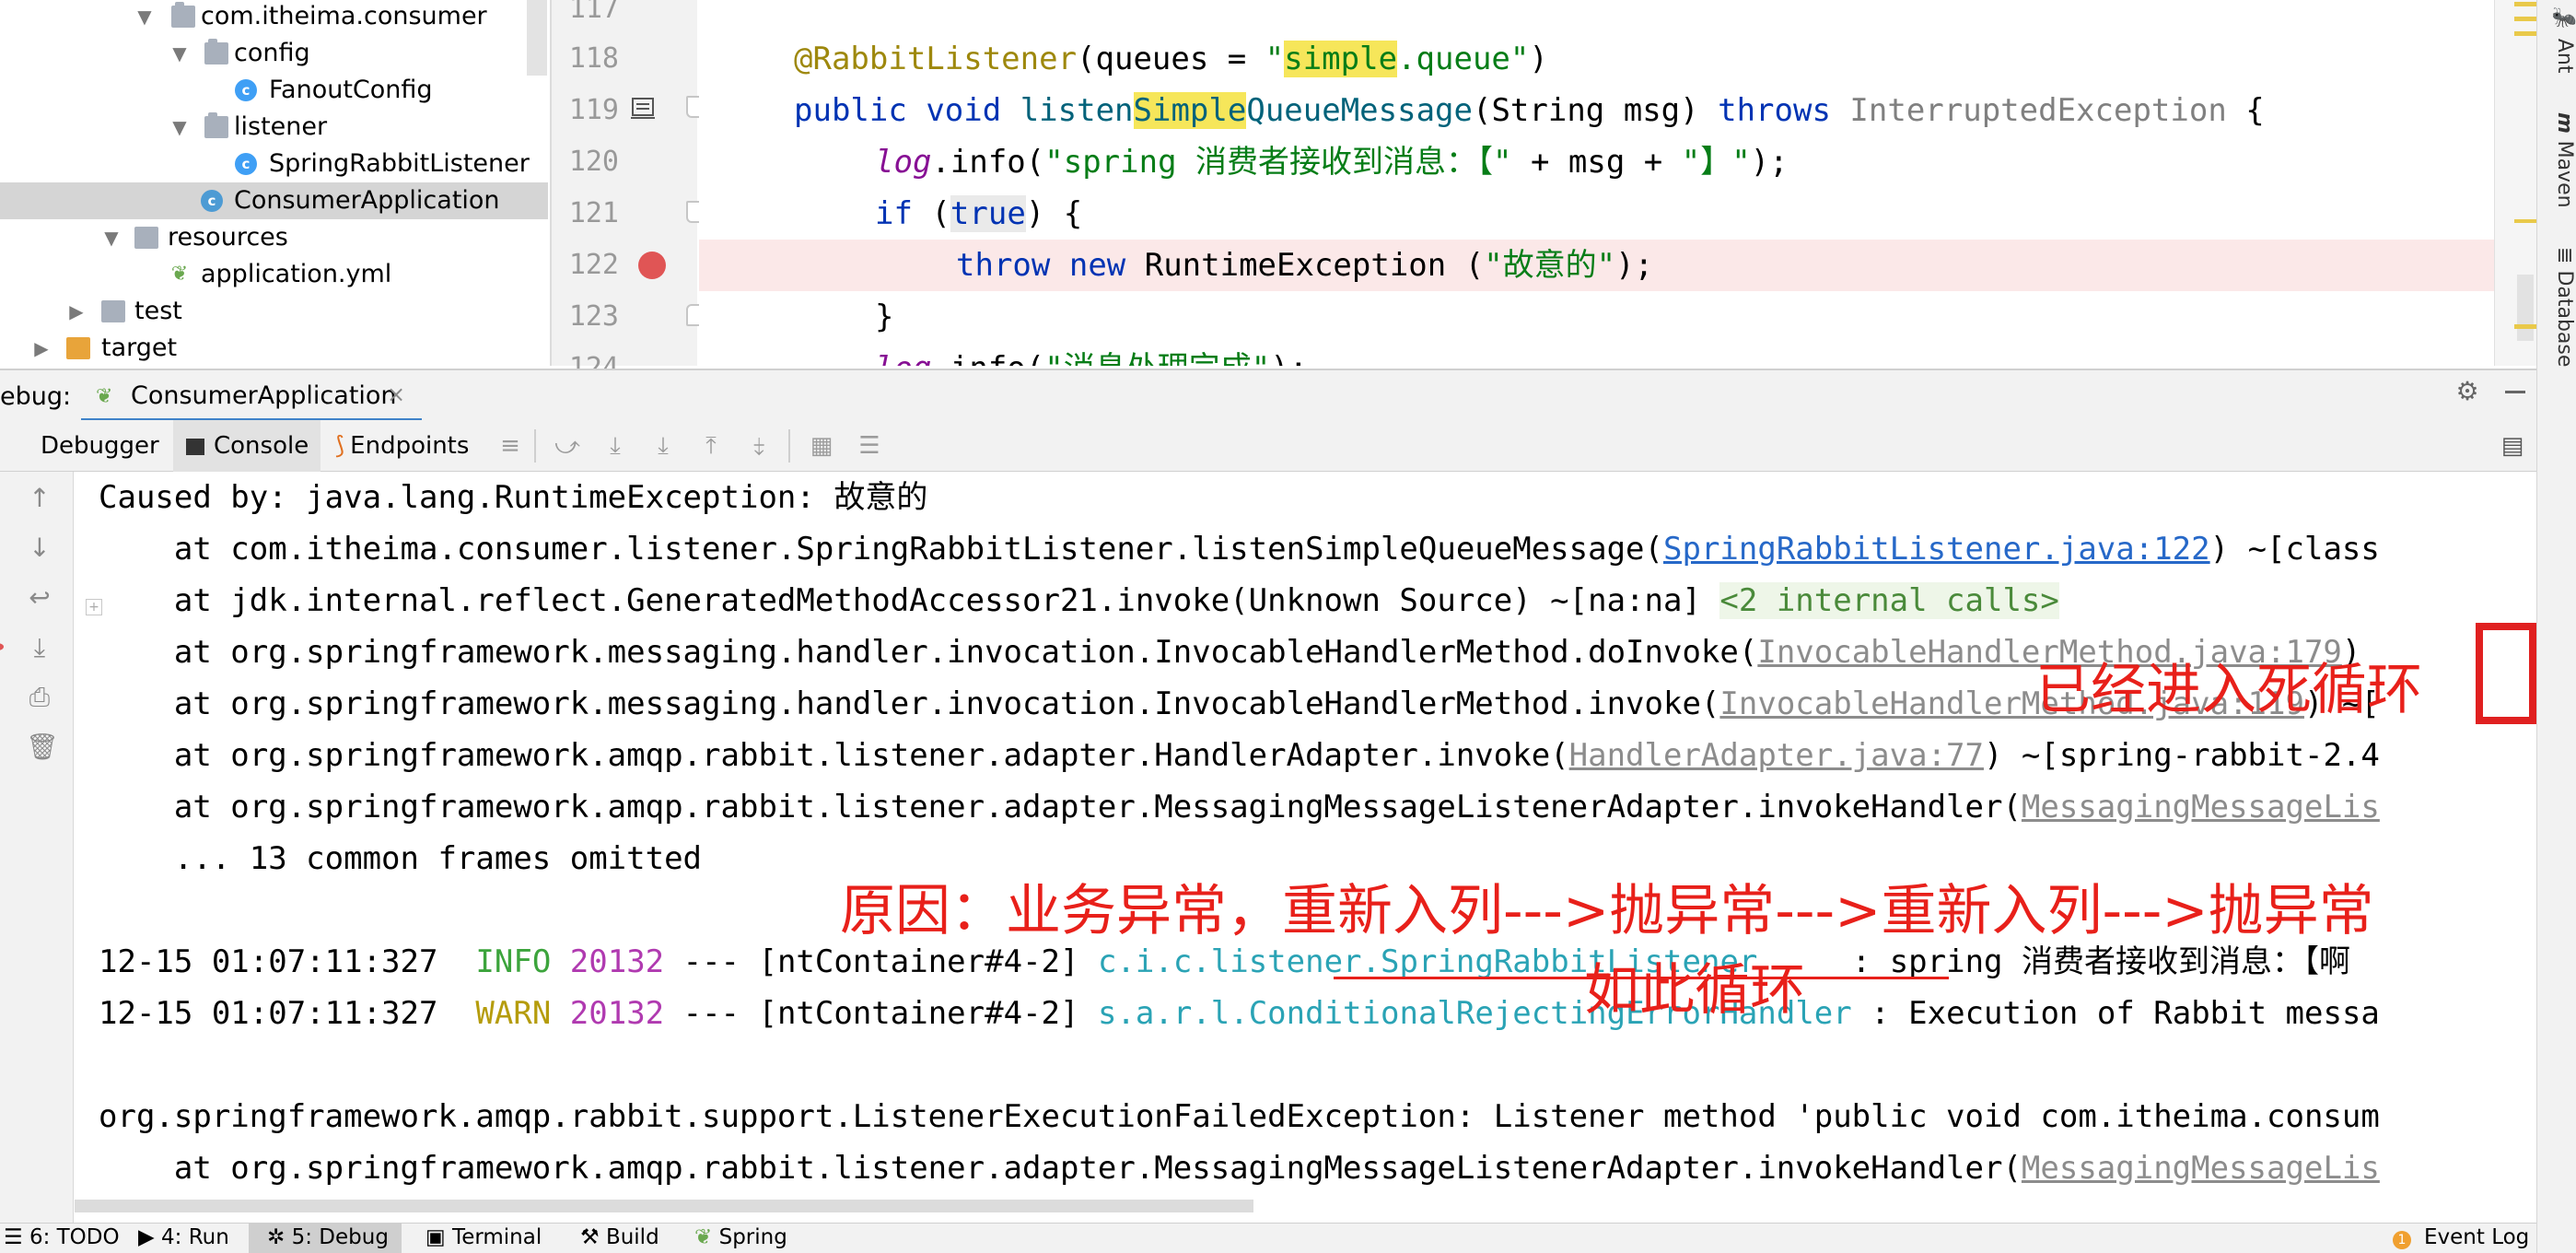 The image size is (2576, 1253). I want to click on spring-boot-class-icon: c, so click(212, 201).